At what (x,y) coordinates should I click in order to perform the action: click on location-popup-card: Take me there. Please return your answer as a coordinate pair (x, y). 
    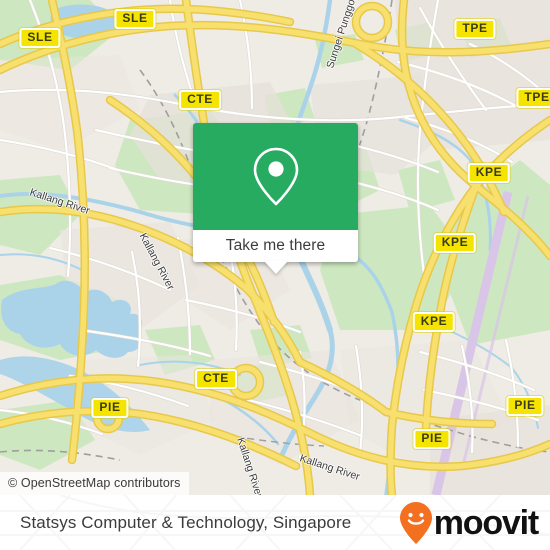
    Looking at the image, I should click on (275, 198).